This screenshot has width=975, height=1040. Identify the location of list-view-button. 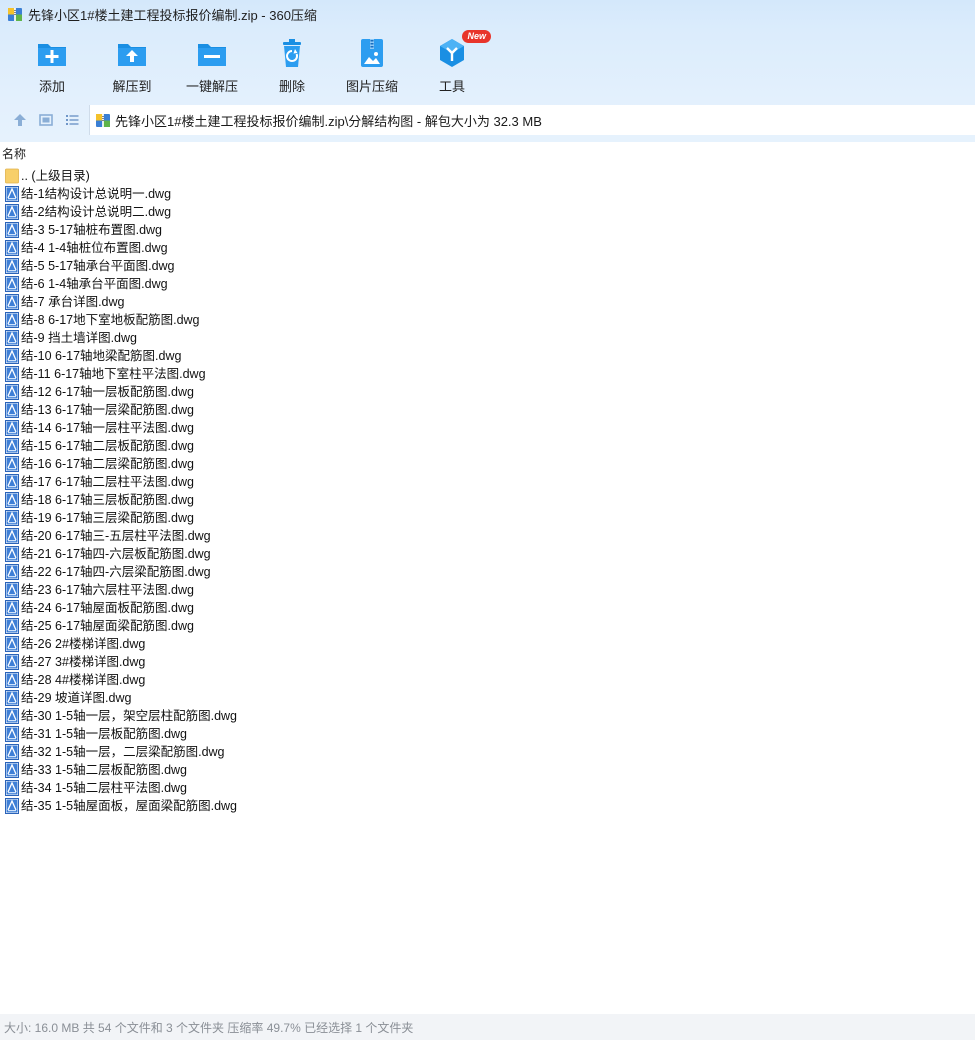
(72, 120).